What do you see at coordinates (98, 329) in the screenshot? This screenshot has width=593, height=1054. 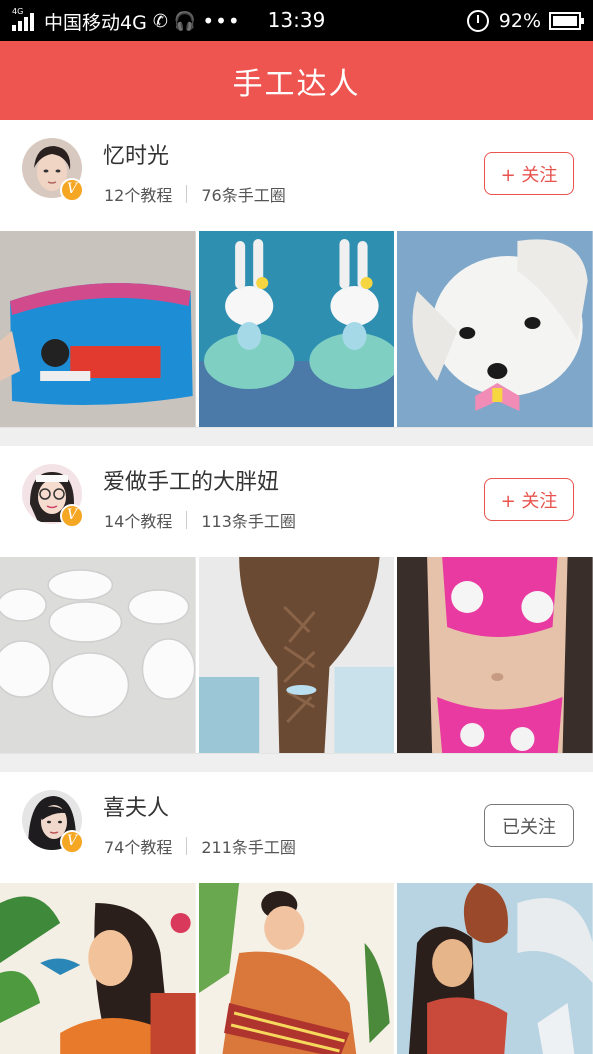 I see `photo-felt-pouch` at bounding box center [98, 329].